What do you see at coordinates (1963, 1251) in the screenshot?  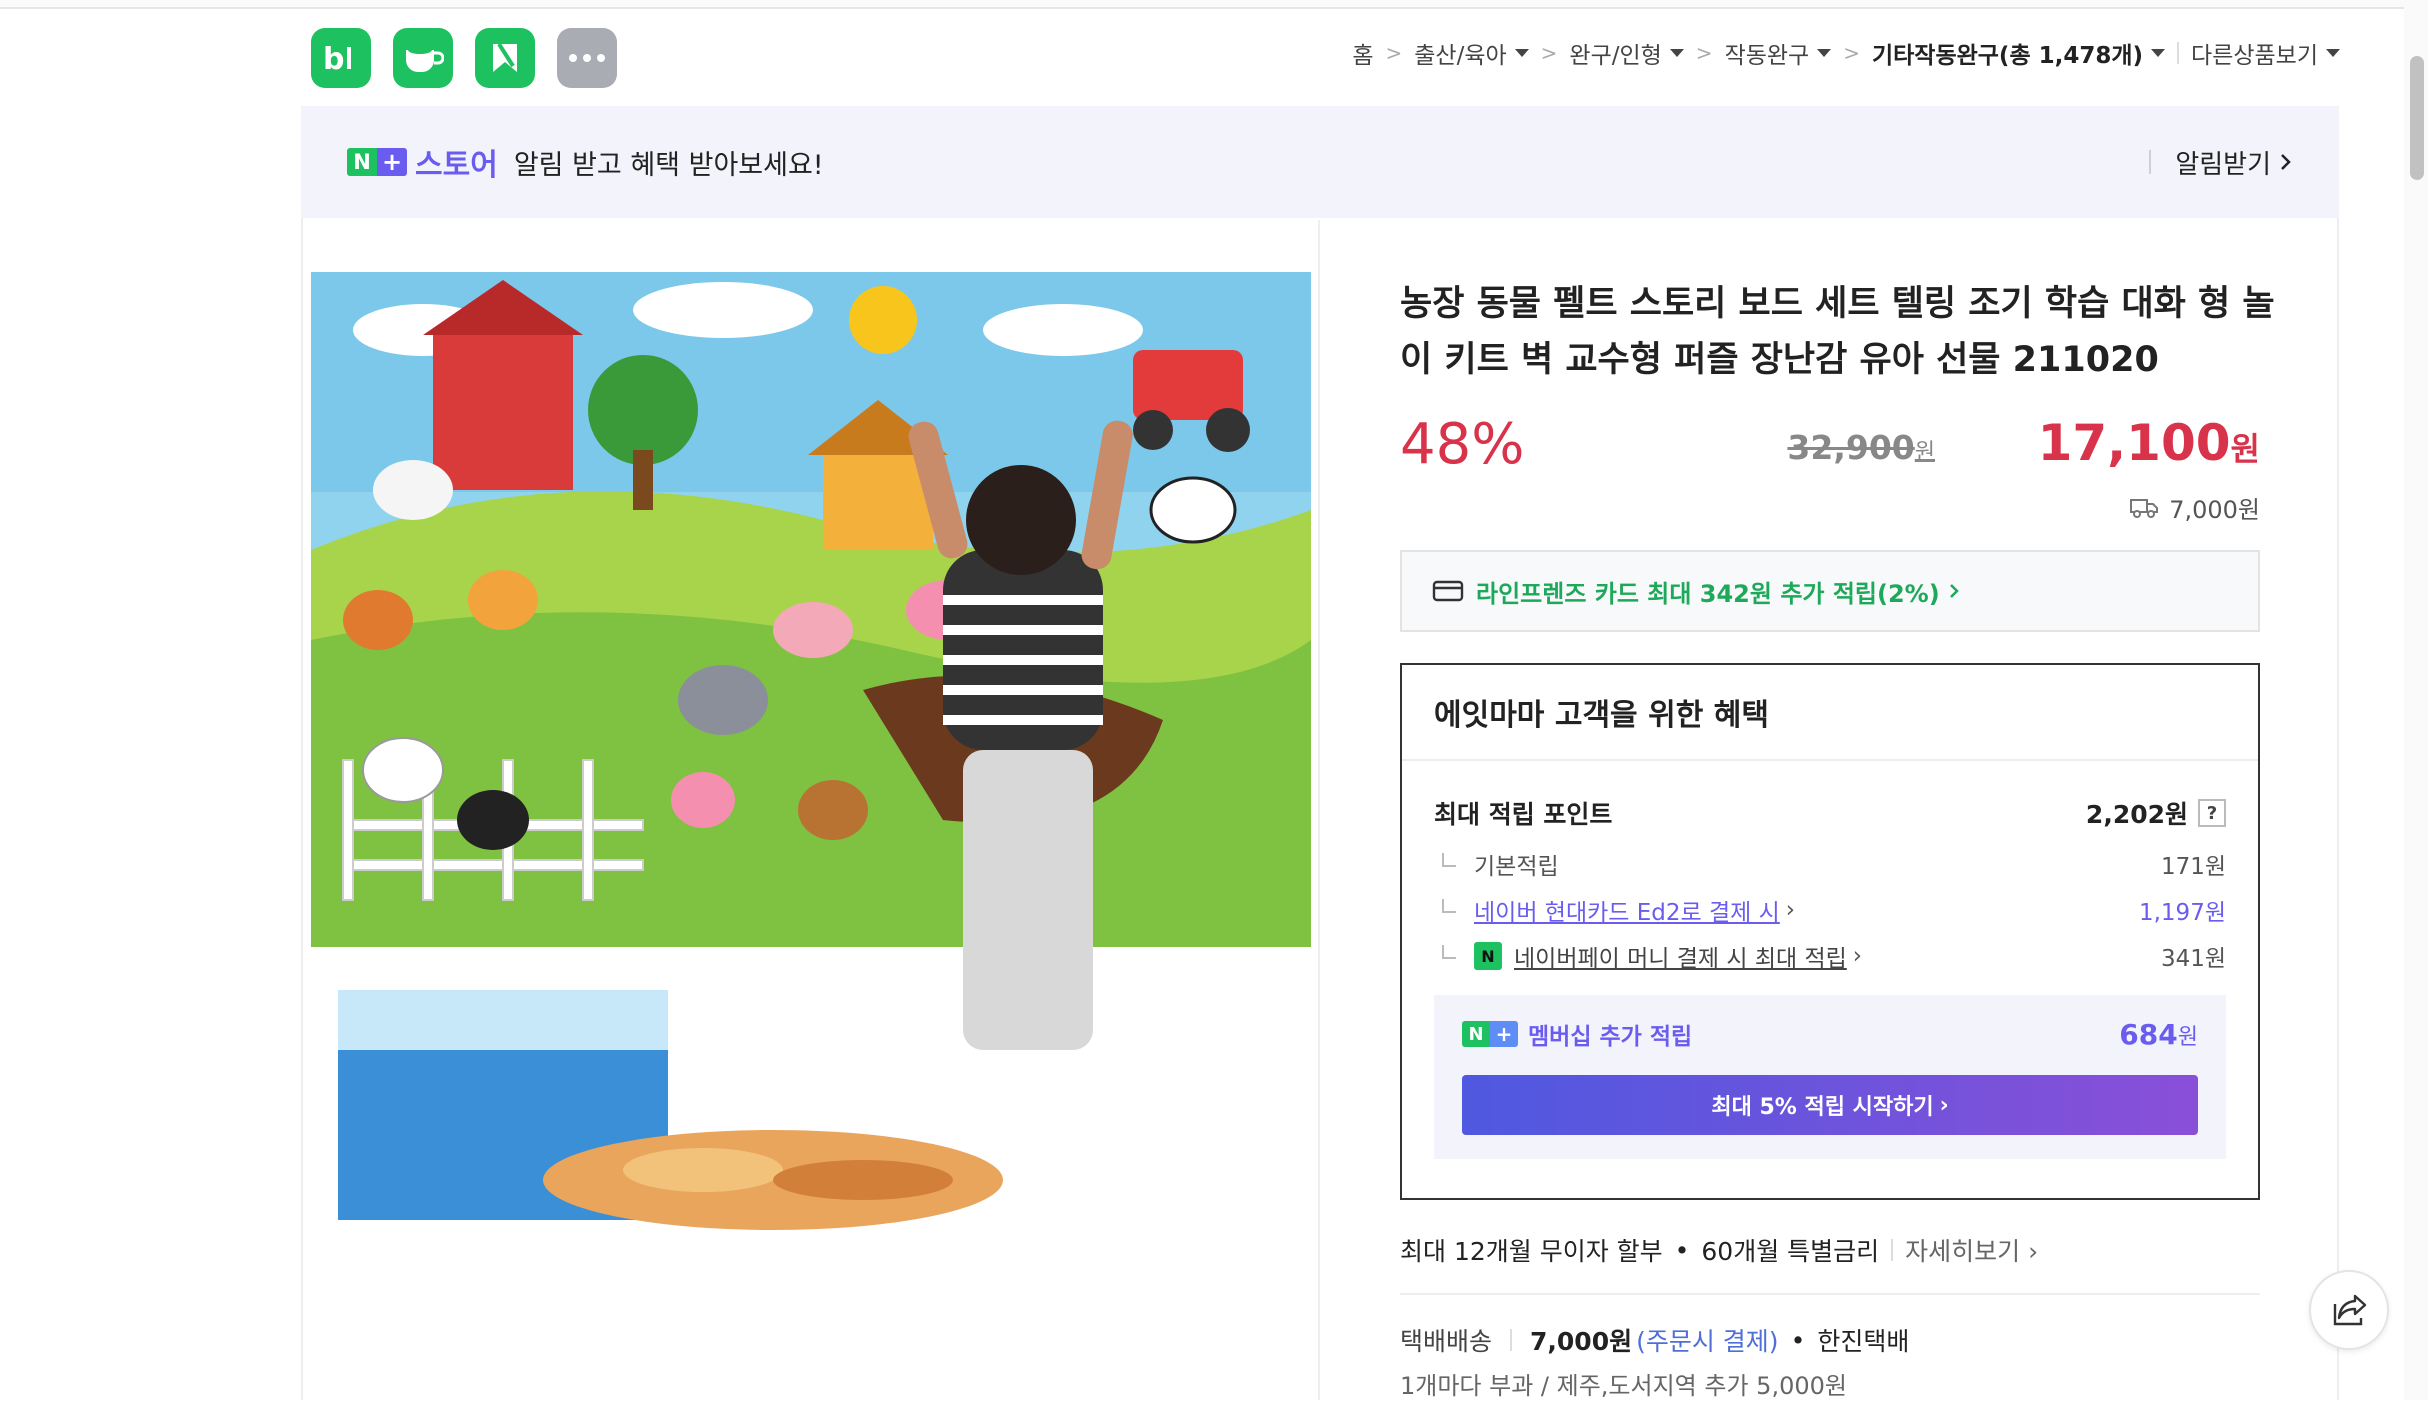 I see `installment-more-label: 자세히보기` at bounding box center [1963, 1251].